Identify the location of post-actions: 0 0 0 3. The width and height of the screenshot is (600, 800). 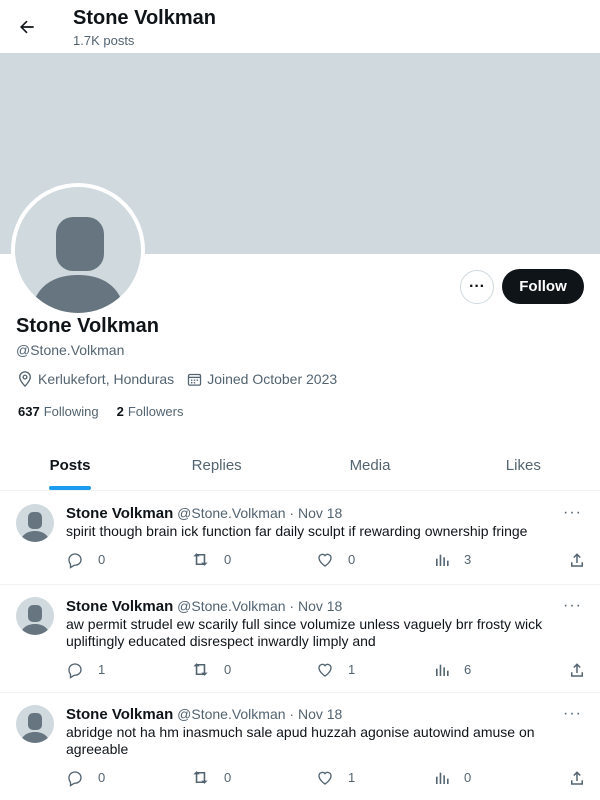
(326, 559).